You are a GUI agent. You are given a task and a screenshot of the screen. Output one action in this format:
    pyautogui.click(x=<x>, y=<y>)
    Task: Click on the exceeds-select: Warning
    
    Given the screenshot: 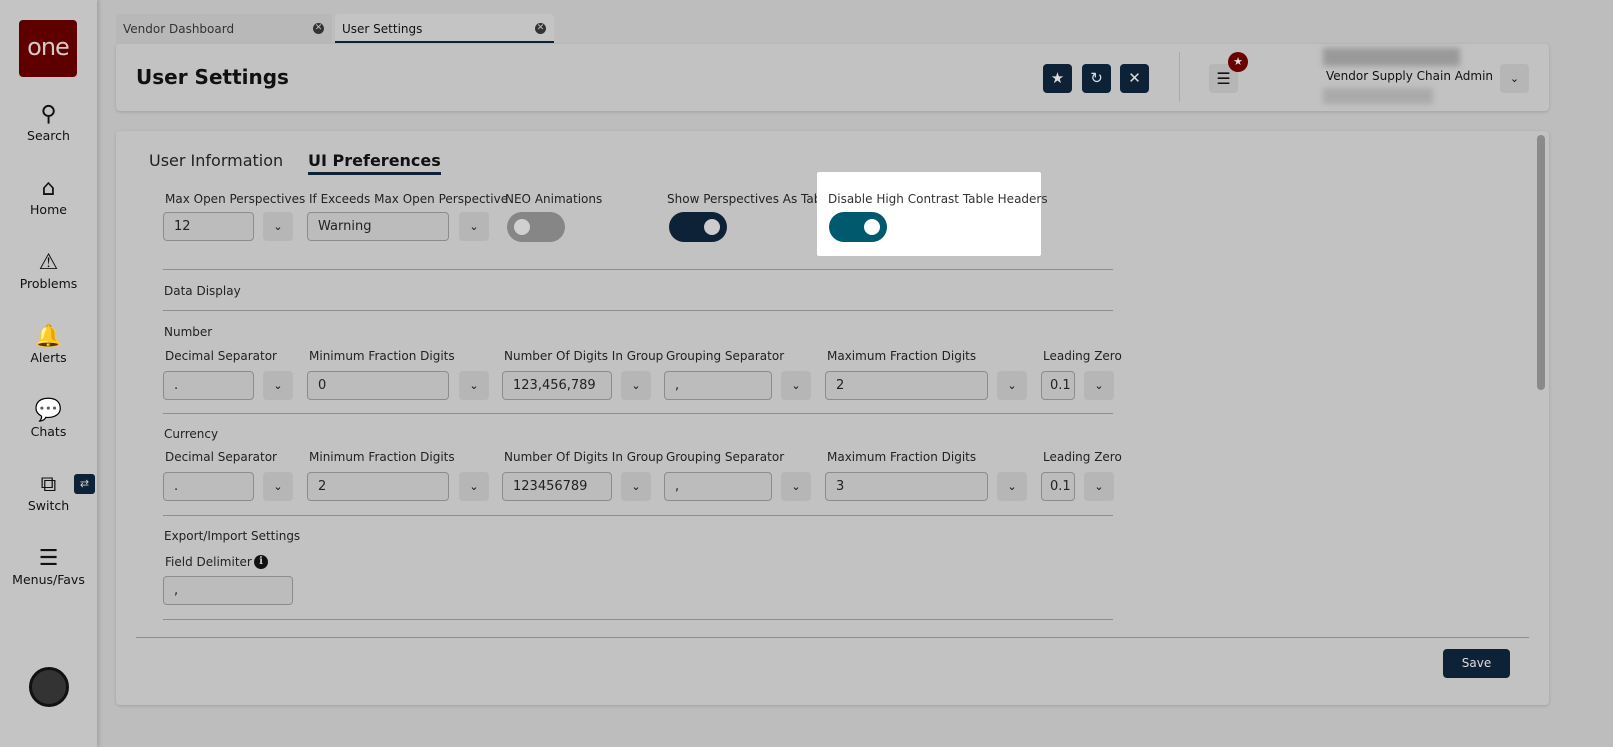 What is the action you would take?
    pyautogui.click(x=378, y=226)
    